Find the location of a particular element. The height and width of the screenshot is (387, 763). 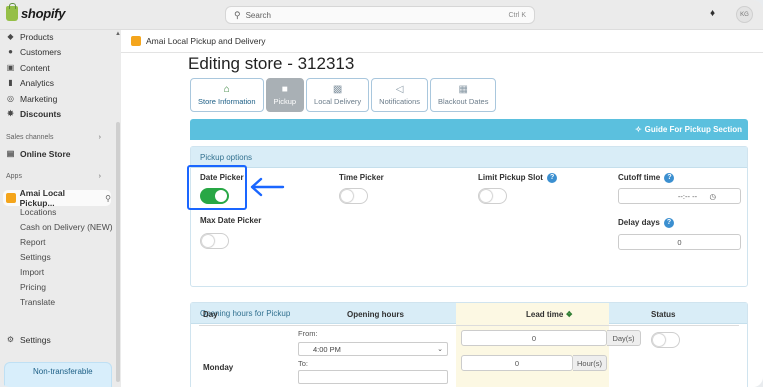

search-input: ⚲ Search Ctrl K is located at coordinates (380, 15).